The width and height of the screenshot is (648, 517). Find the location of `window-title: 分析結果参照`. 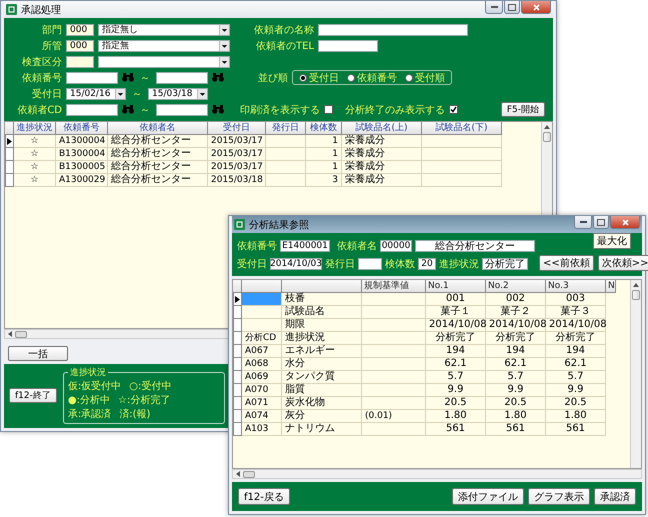

window-title: 分析結果参照 is located at coordinates (279, 225).